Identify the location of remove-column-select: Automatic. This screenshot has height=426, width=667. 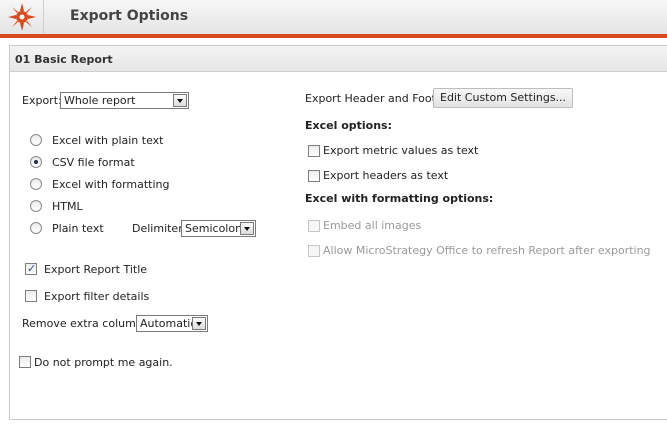
(172, 323).